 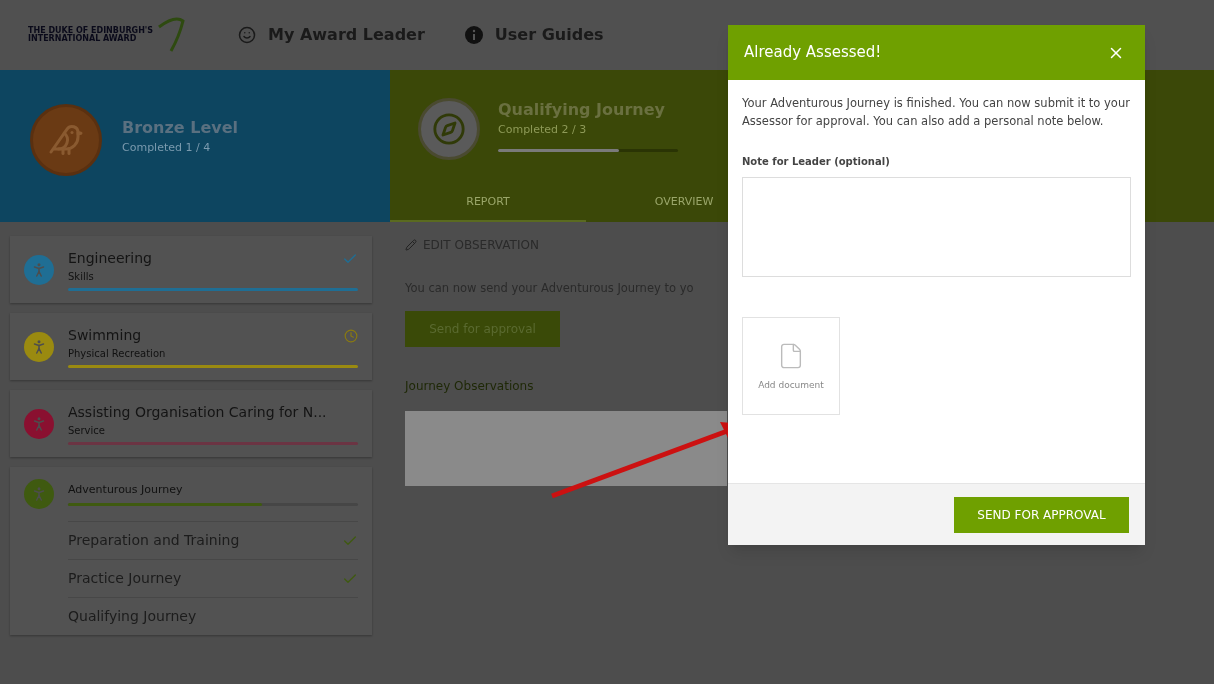 I want to click on logo: THE DUKE OF EDINBURGH'S INTERNATIONAL AWARD, so click(x=113, y=35).